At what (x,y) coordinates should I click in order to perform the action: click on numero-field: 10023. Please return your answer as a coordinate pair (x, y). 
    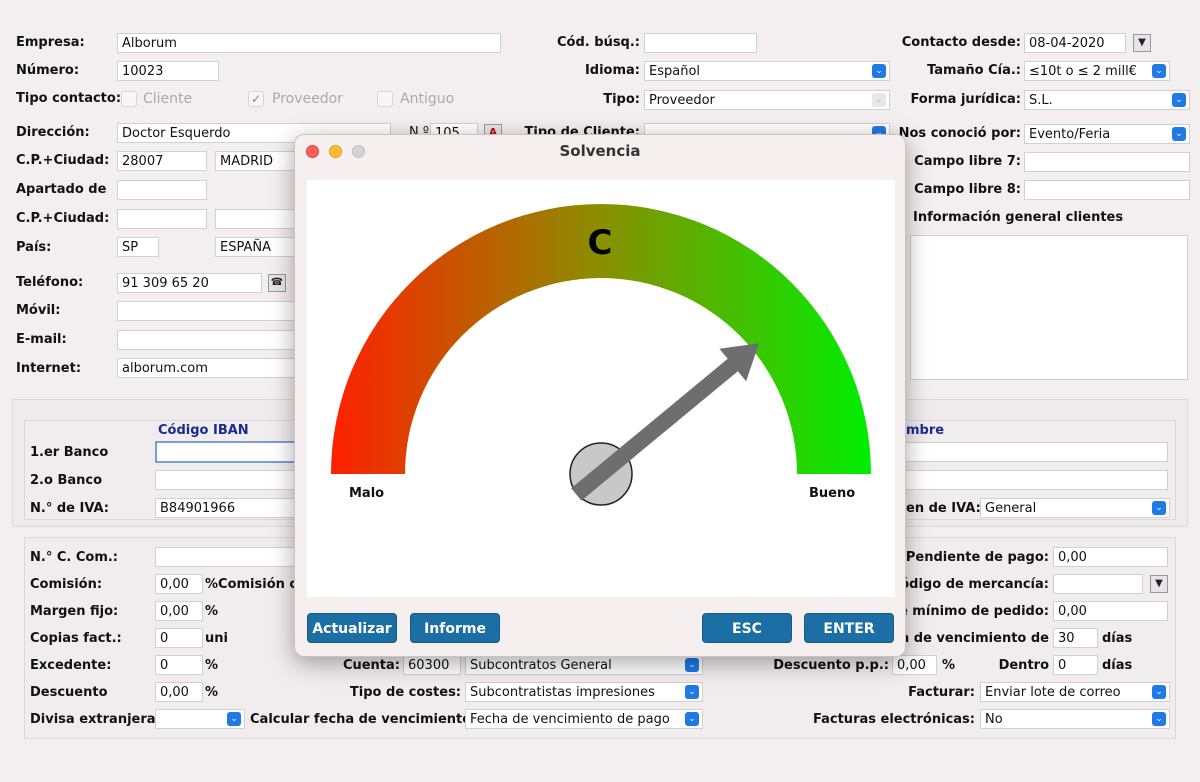
    Looking at the image, I should click on (168, 71).